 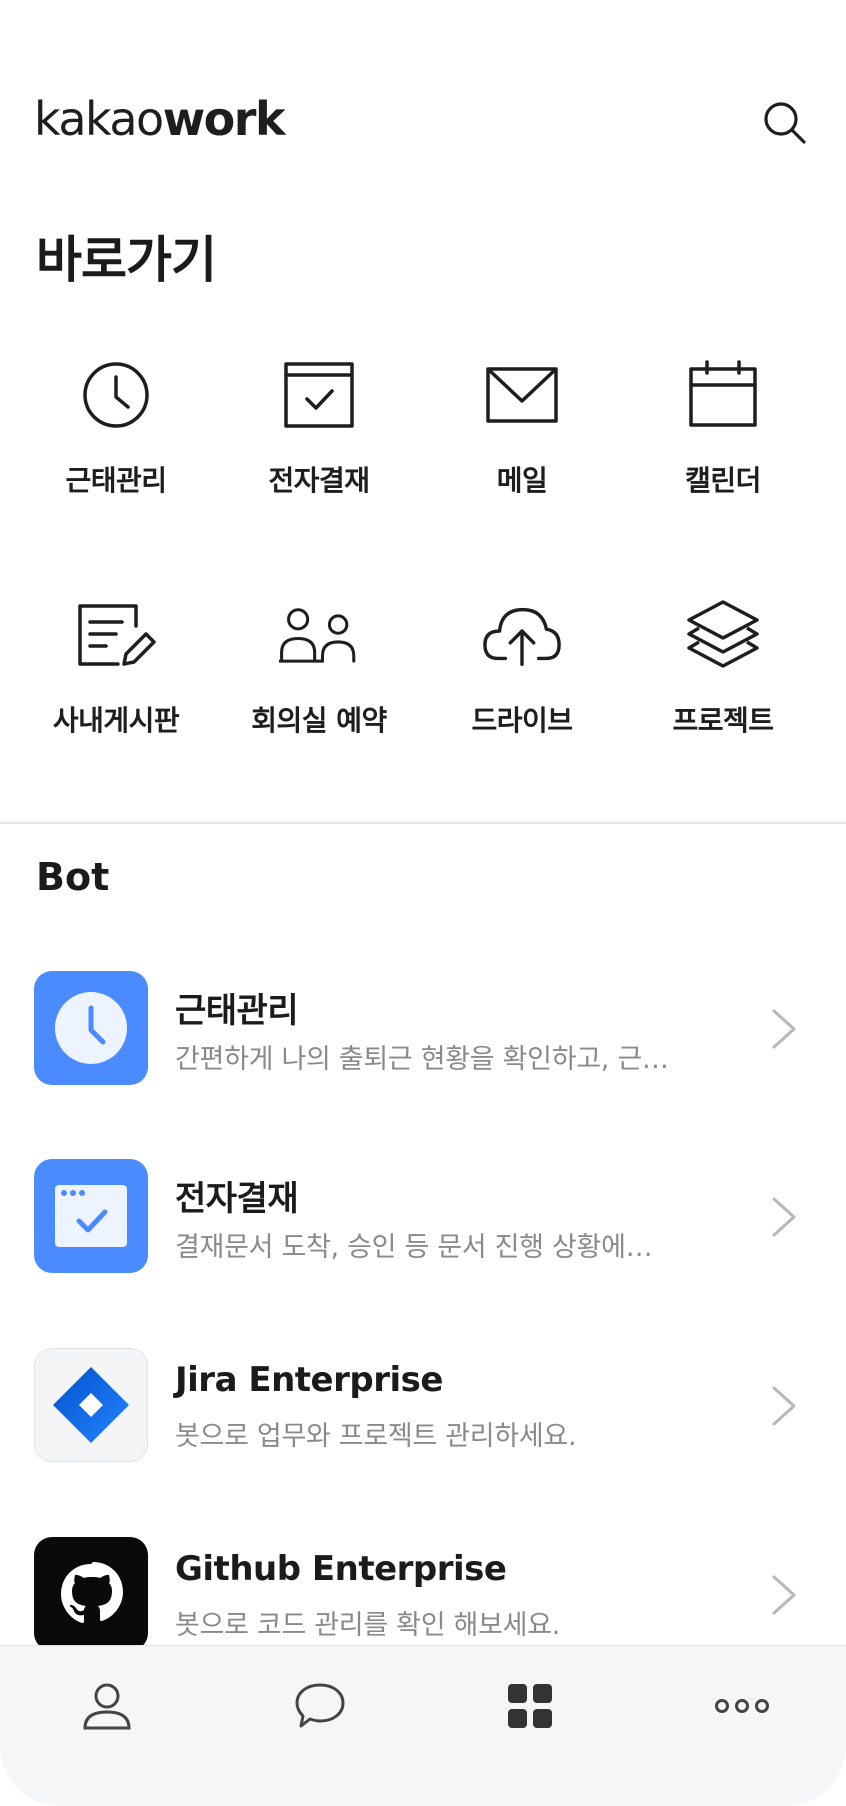 I want to click on app-logo: kakaowork, so click(x=160, y=119).